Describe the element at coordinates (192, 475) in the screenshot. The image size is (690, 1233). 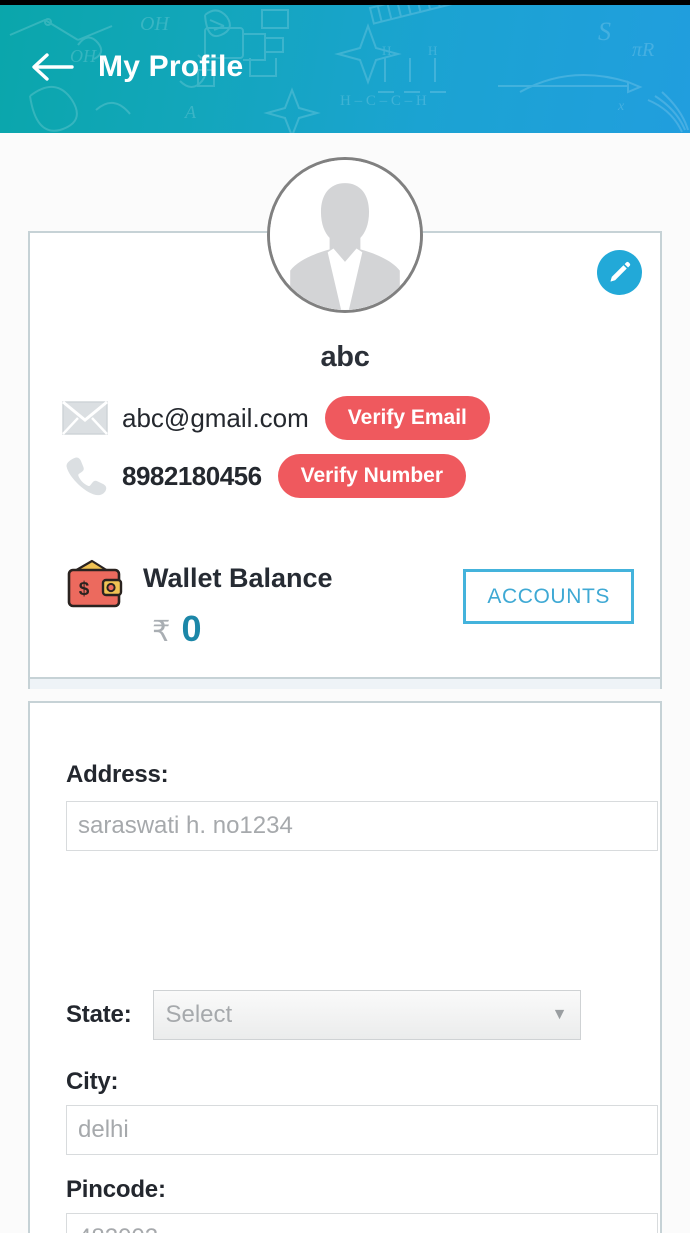
I see `phone-value: 8982180456` at that location.